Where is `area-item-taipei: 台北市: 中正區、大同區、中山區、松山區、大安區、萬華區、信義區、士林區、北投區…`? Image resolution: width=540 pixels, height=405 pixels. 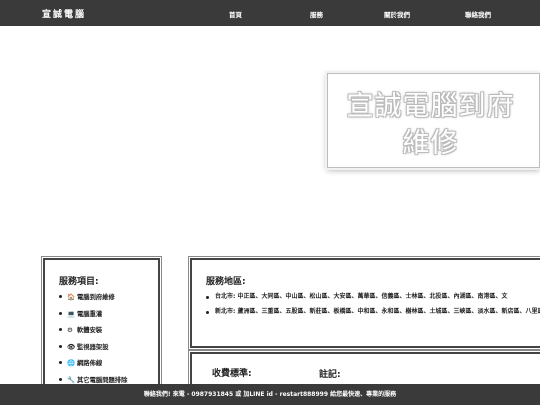 area-item-taipei: 台北市: 中正區、大同區、中山區、松山區、大安區、萬華區、信義區、士林區、北投區… is located at coordinates (373, 297).